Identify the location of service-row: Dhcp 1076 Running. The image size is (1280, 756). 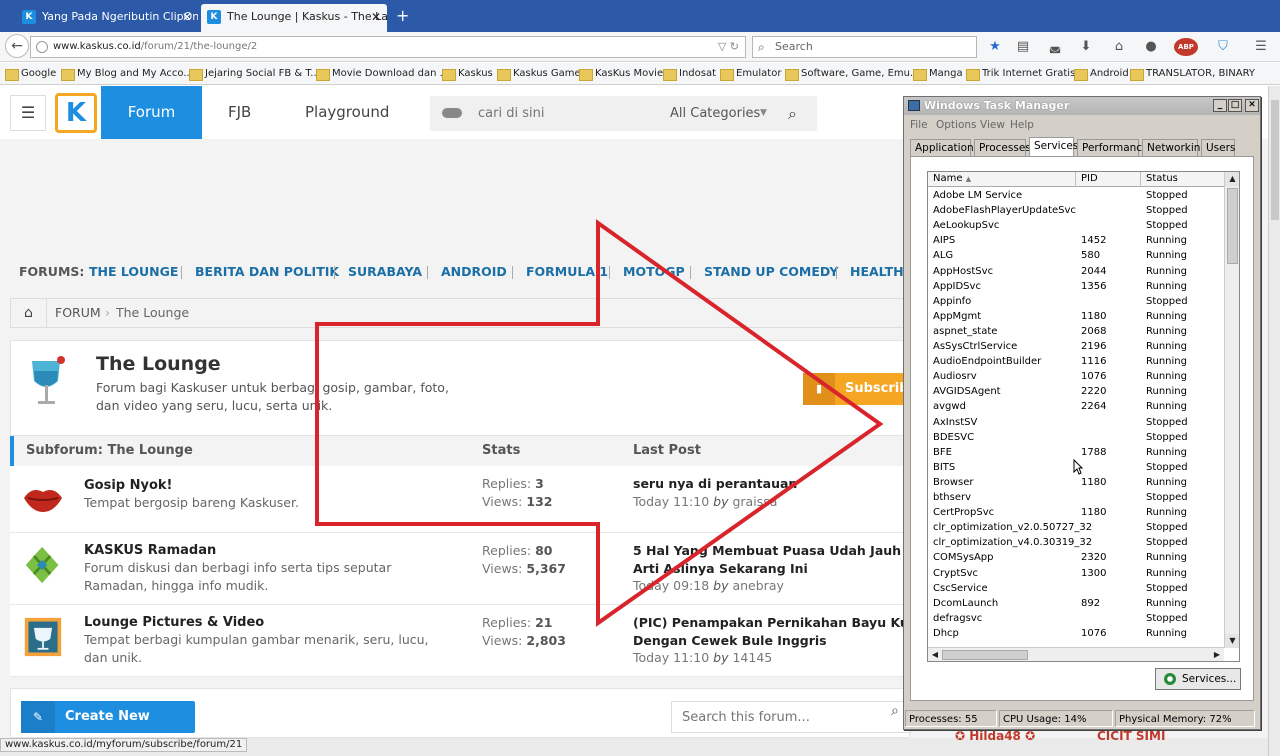
(1076, 633).